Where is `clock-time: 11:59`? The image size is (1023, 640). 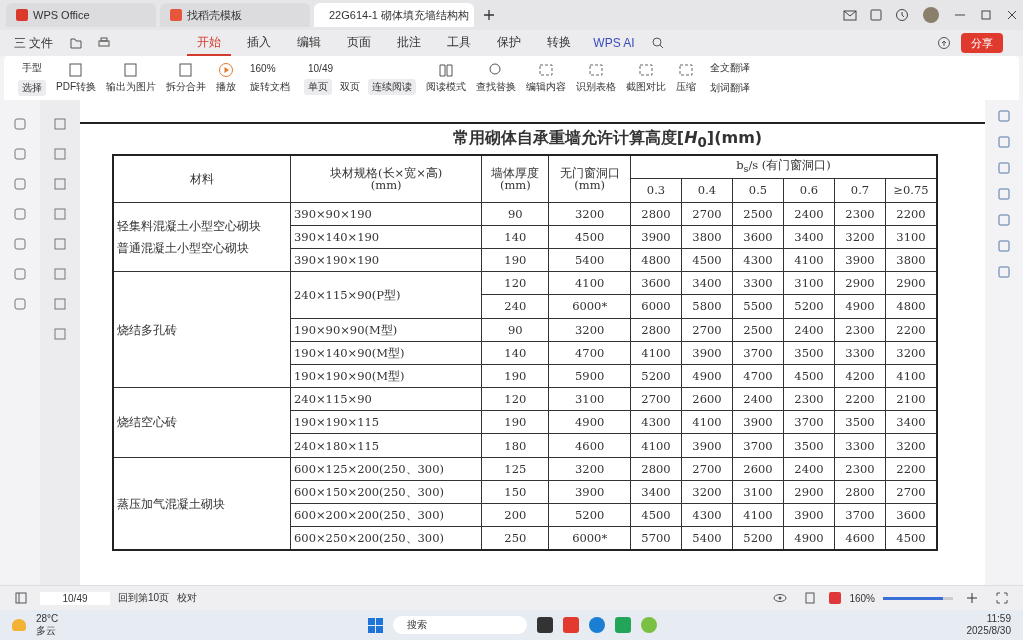
clock-time: 11:59 is located at coordinates (998, 619).